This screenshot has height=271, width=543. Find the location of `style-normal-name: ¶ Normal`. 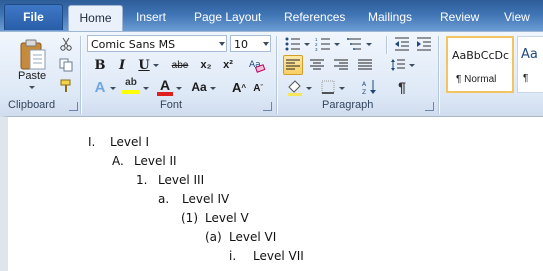

style-normal-name: ¶ Normal is located at coordinates (476, 79).